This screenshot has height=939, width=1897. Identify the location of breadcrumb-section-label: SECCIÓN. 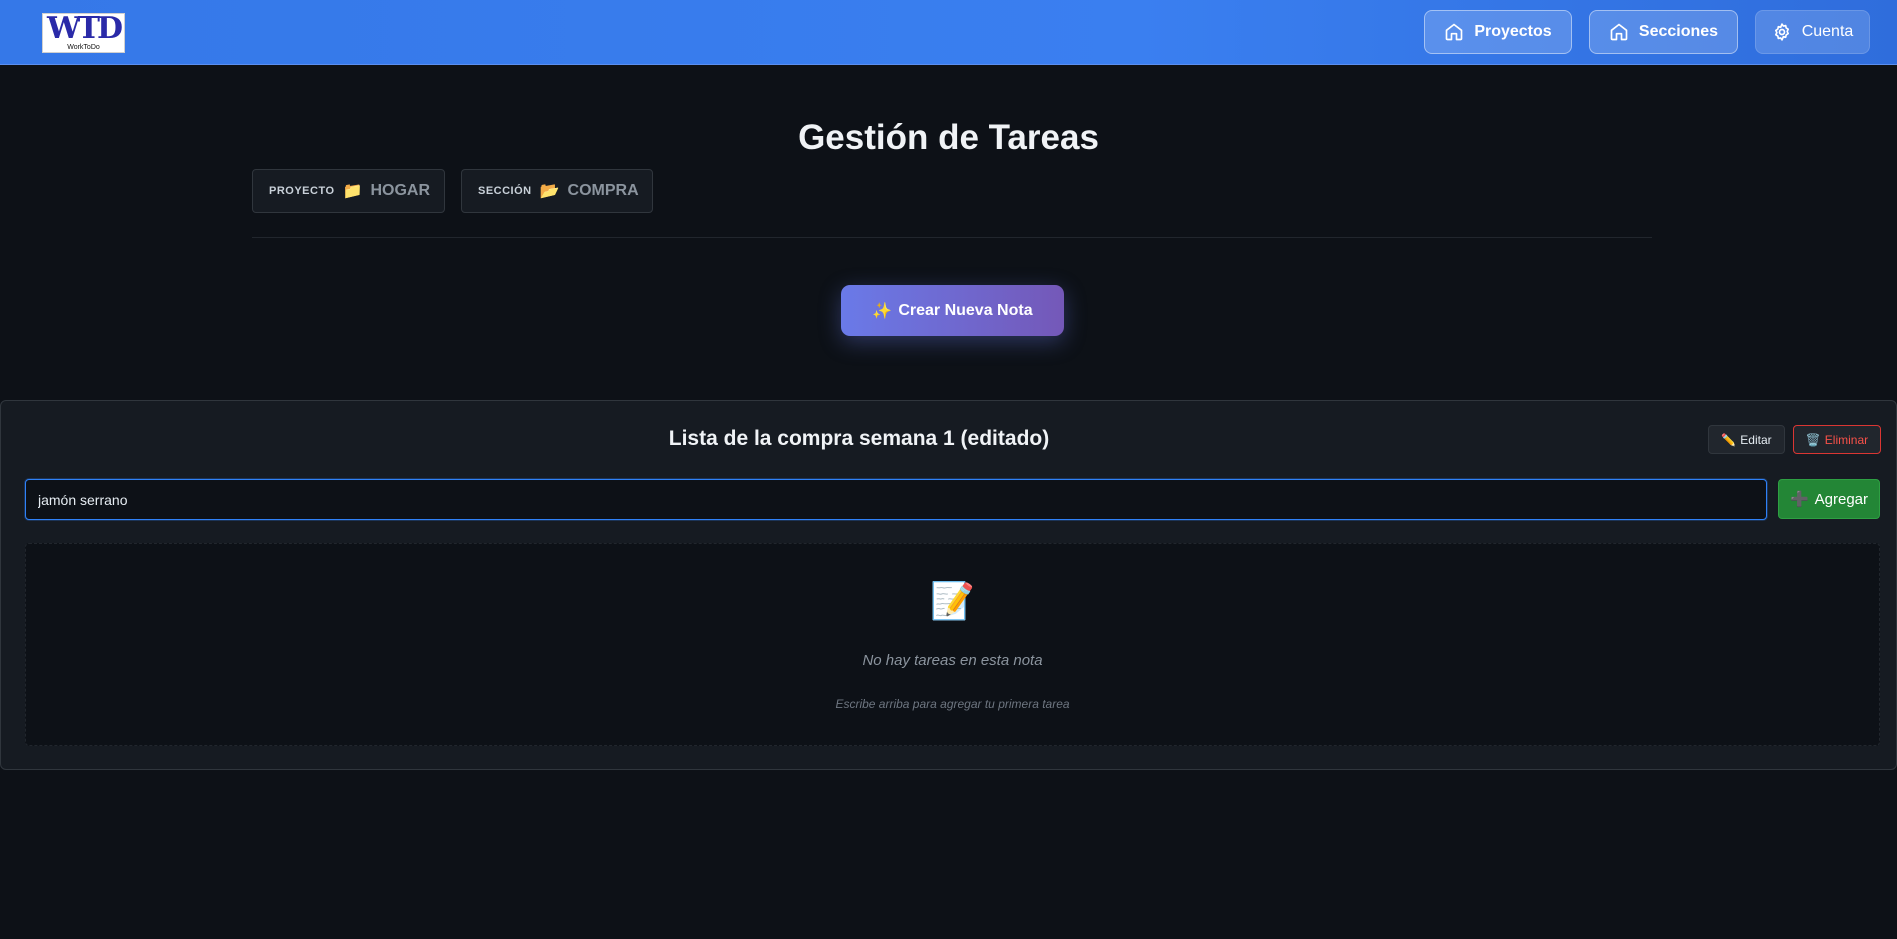
(505, 191).